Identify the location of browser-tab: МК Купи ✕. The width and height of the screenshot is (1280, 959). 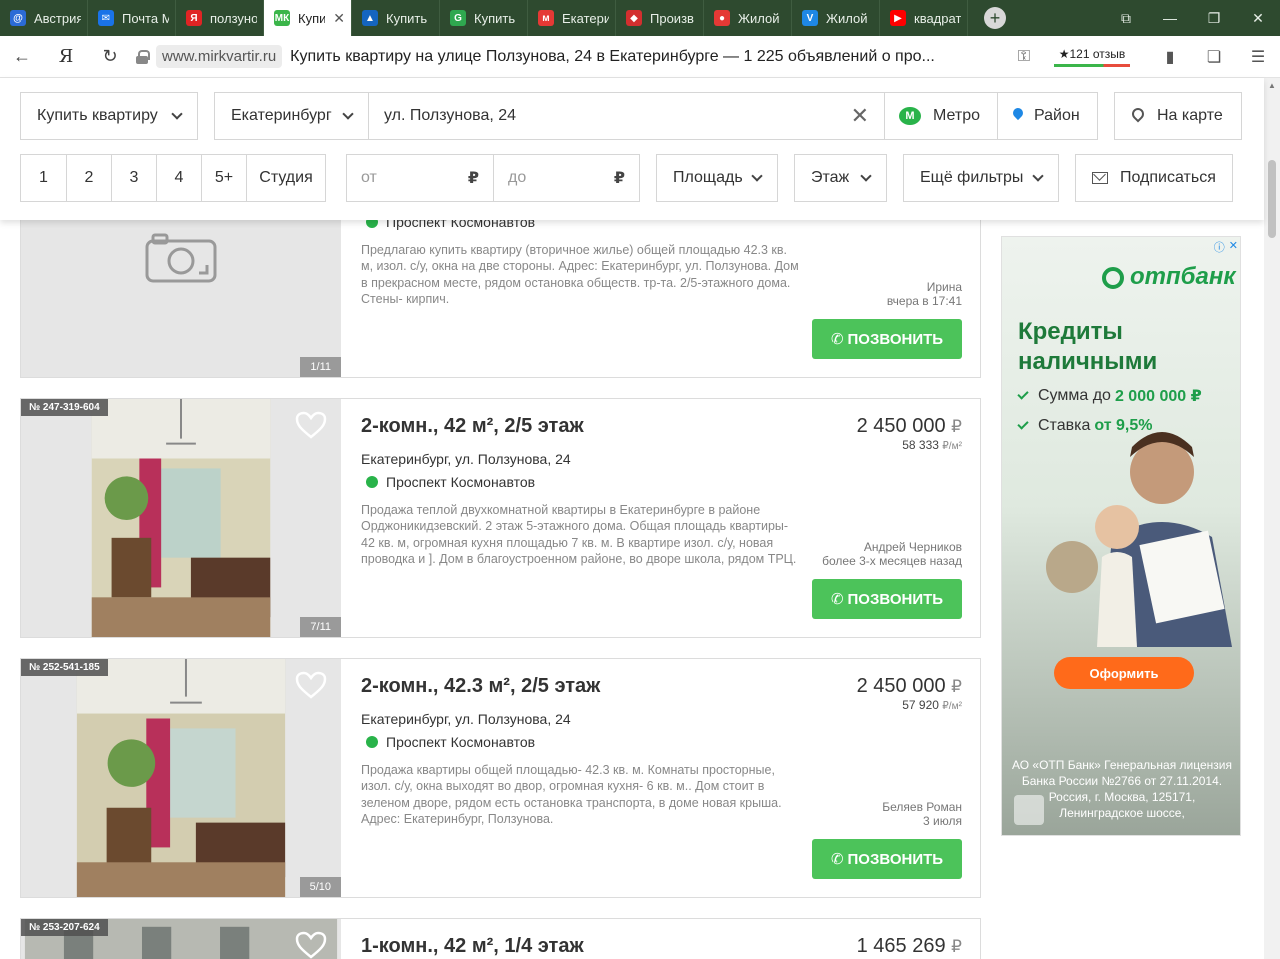
(308, 18).